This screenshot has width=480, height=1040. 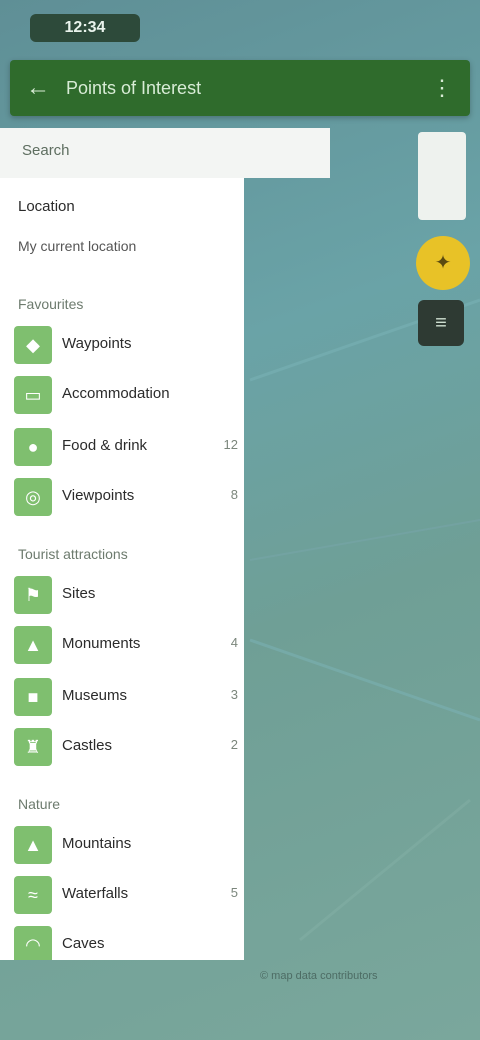 I want to click on waterfall-icon: ≈, so click(x=33, y=895).